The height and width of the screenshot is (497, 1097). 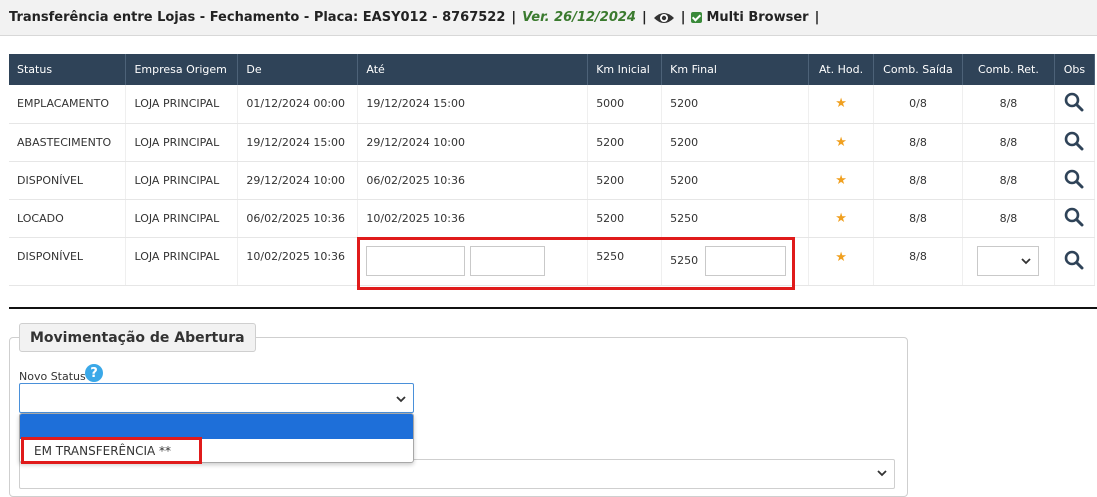 I want to click on help-icon: ?, so click(x=94, y=373).